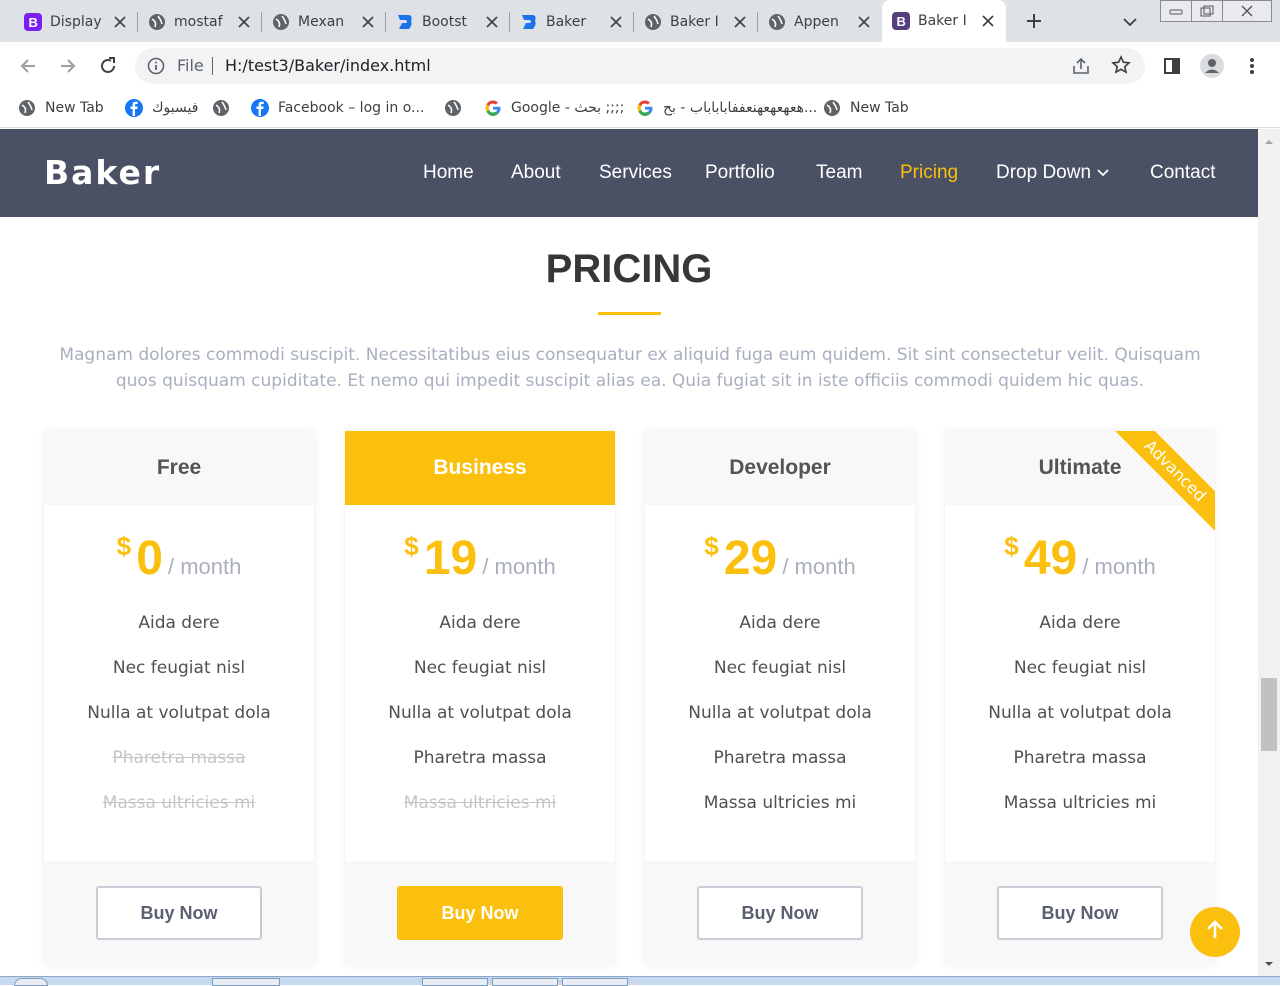 The width and height of the screenshot is (1280, 986). I want to click on back-to-top-button, so click(1215, 932).